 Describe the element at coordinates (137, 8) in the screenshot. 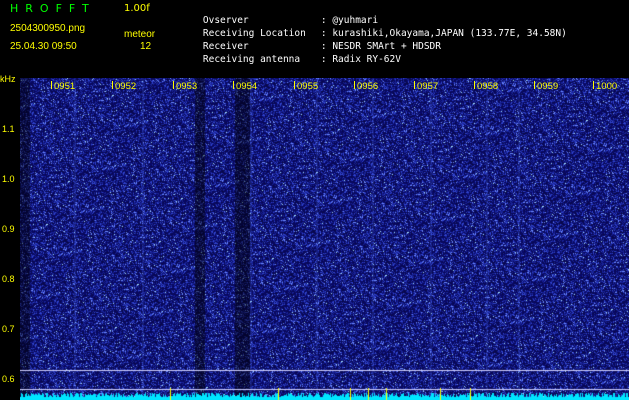

I see `app-version: 1.00f` at that location.